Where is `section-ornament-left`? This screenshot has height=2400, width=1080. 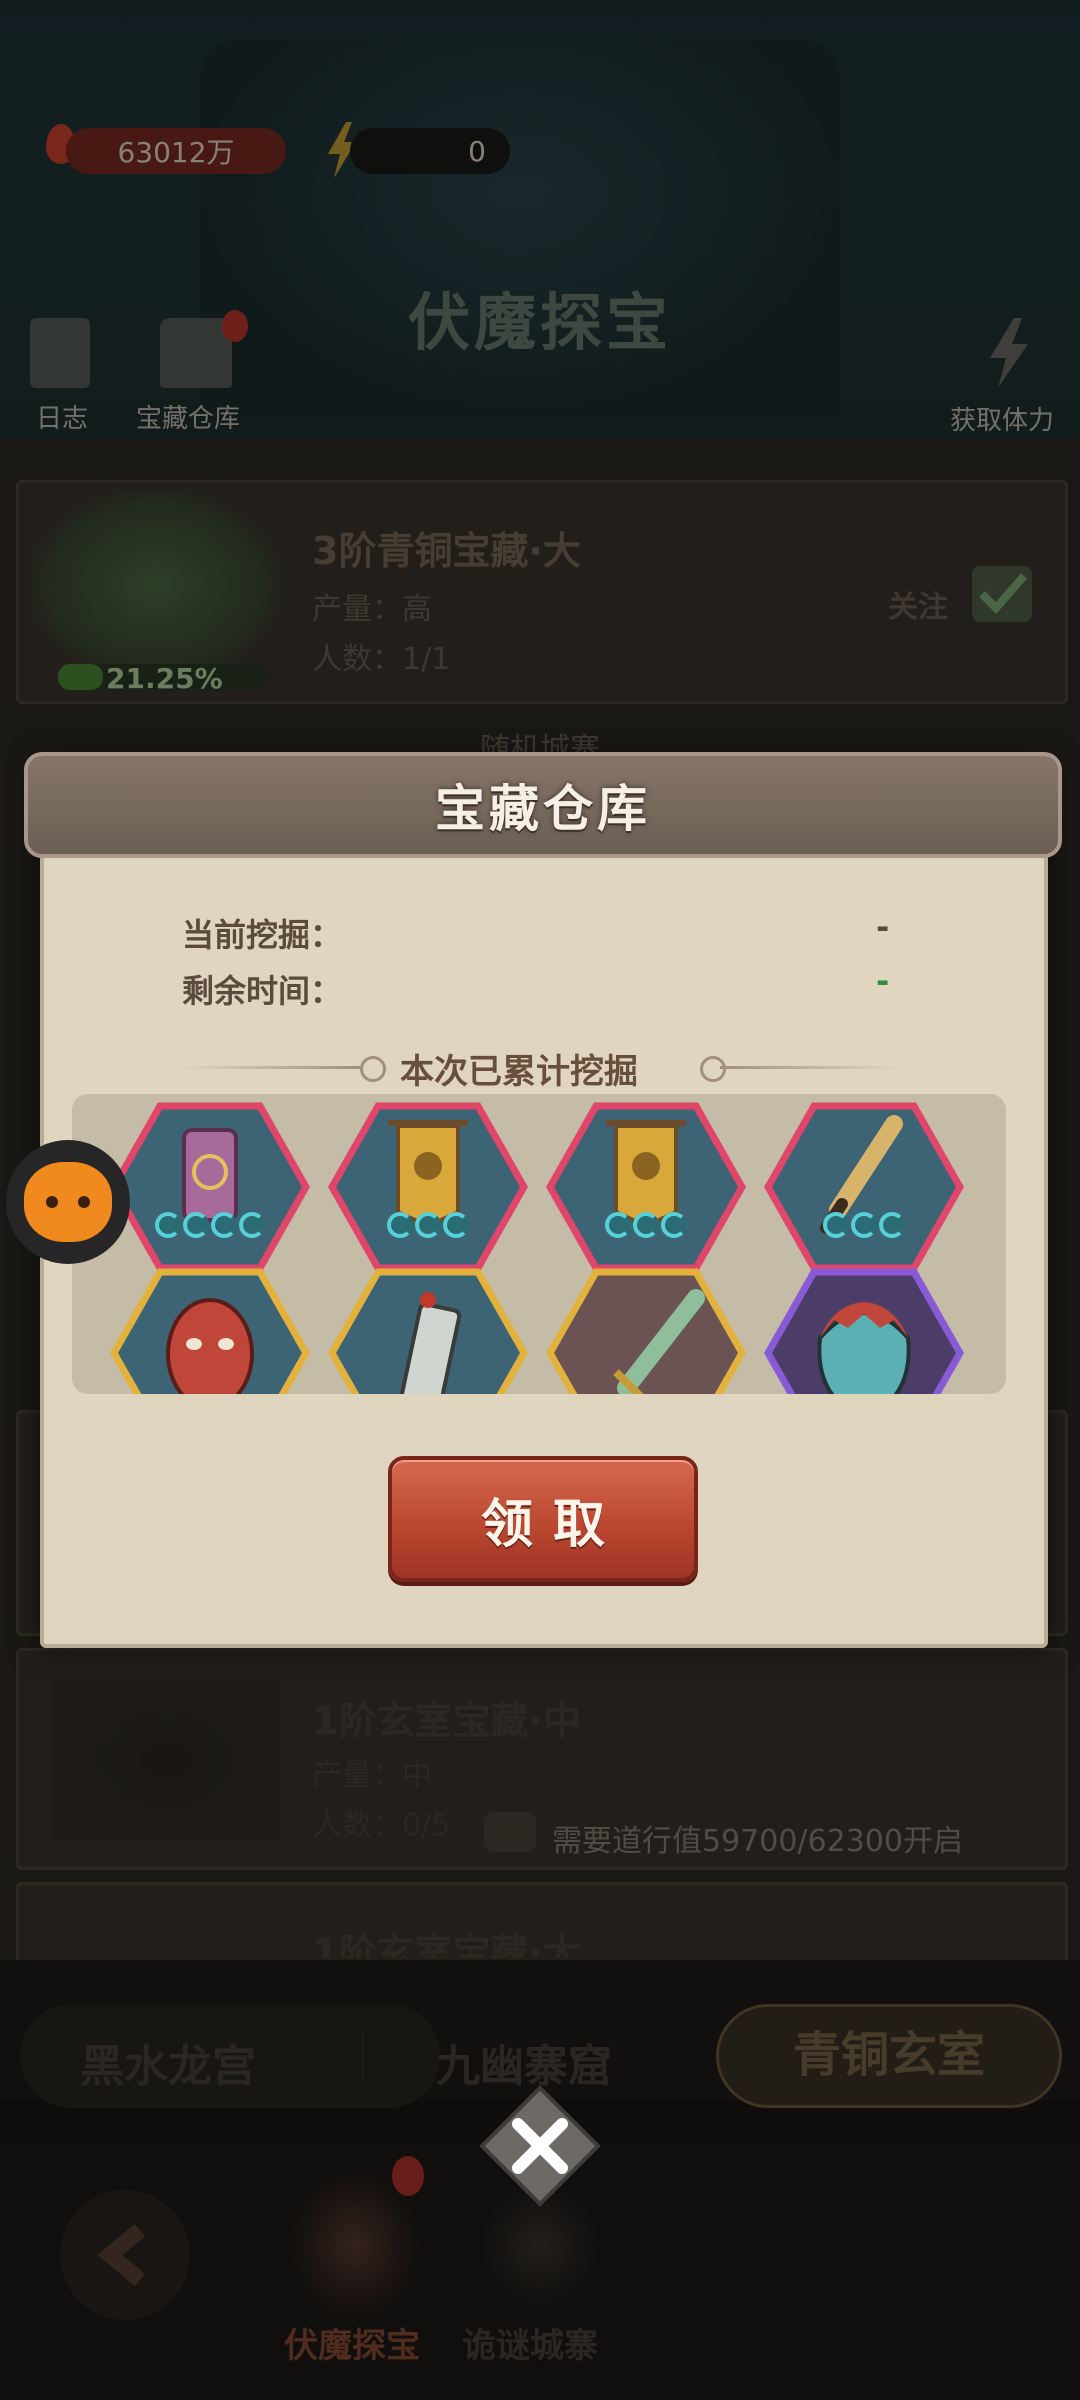
section-ornament-left is located at coordinates (373, 1069).